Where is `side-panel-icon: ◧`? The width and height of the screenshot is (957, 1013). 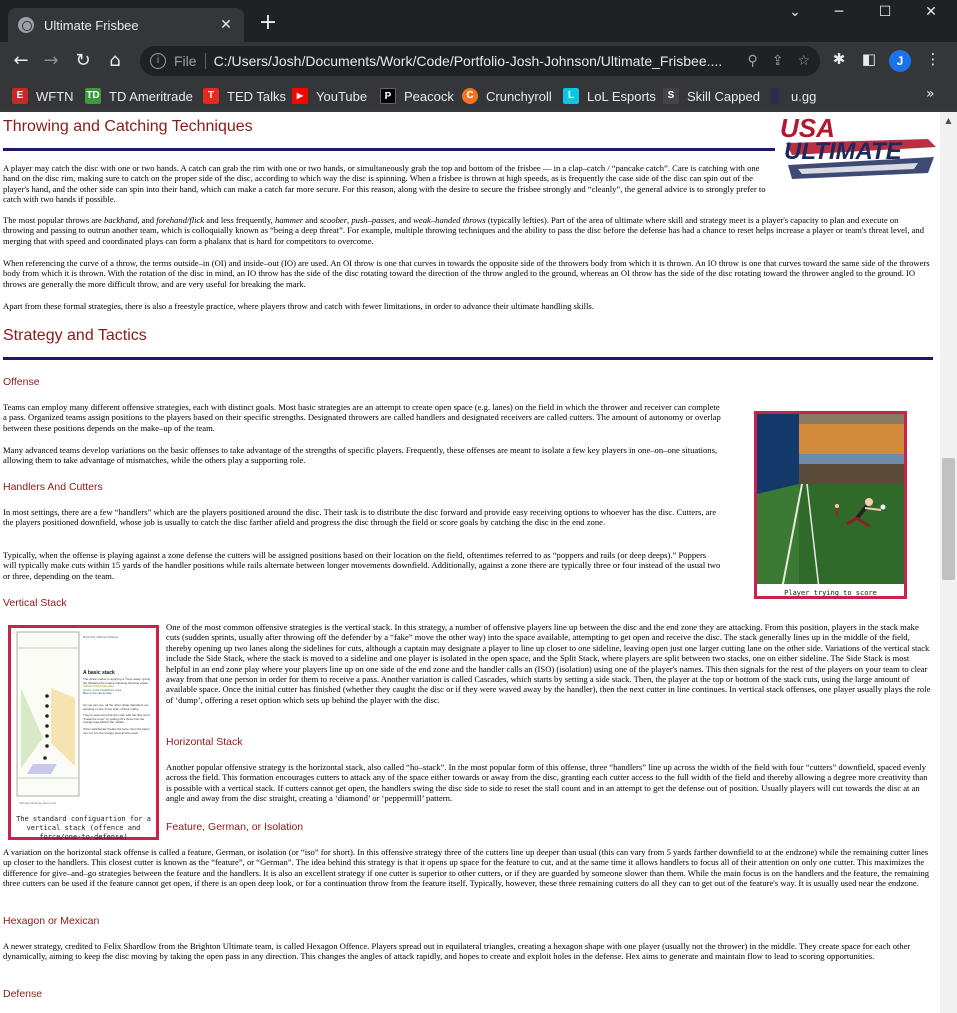 side-panel-icon: ◧ is located at coordinates (869, 61).